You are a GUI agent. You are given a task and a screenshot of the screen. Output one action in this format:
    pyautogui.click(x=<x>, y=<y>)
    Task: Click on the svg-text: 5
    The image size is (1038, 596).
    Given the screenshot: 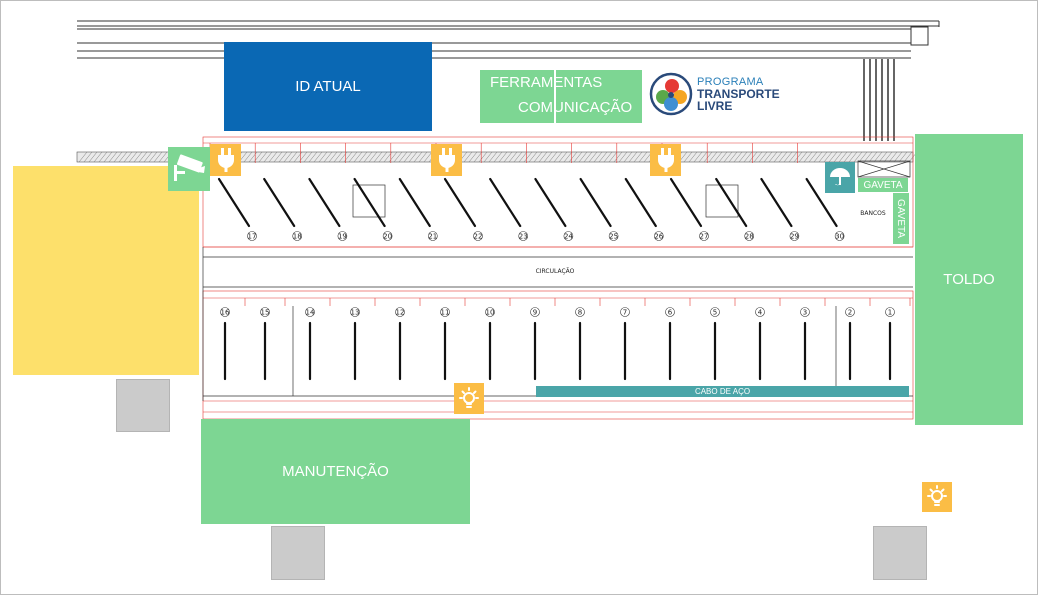 What is the action you would take?
    pyautogui.click(x=715, y=313)
    